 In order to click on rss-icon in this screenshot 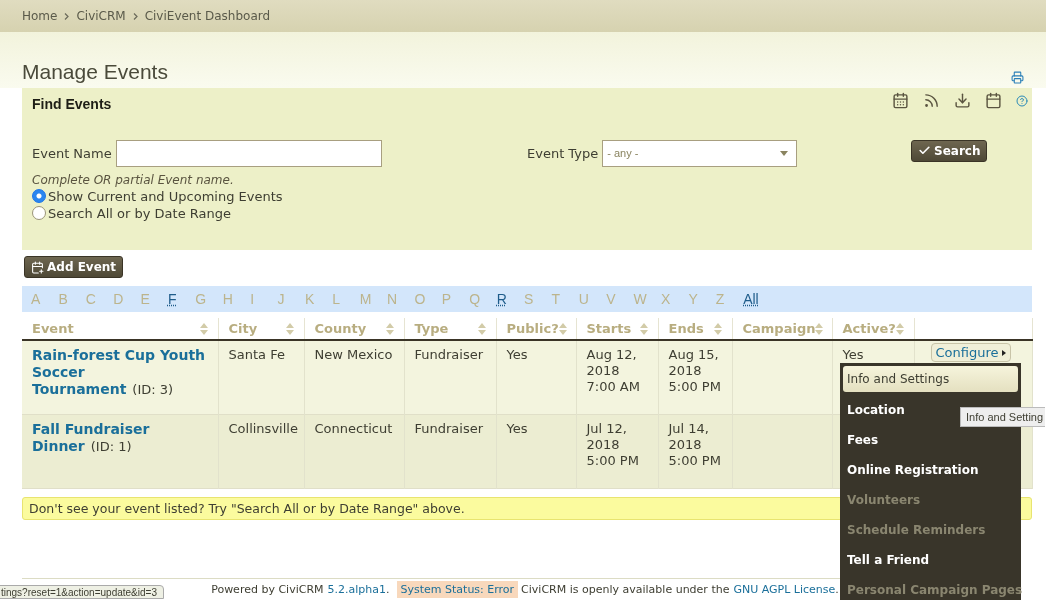, I will do `click(931, 100)`.